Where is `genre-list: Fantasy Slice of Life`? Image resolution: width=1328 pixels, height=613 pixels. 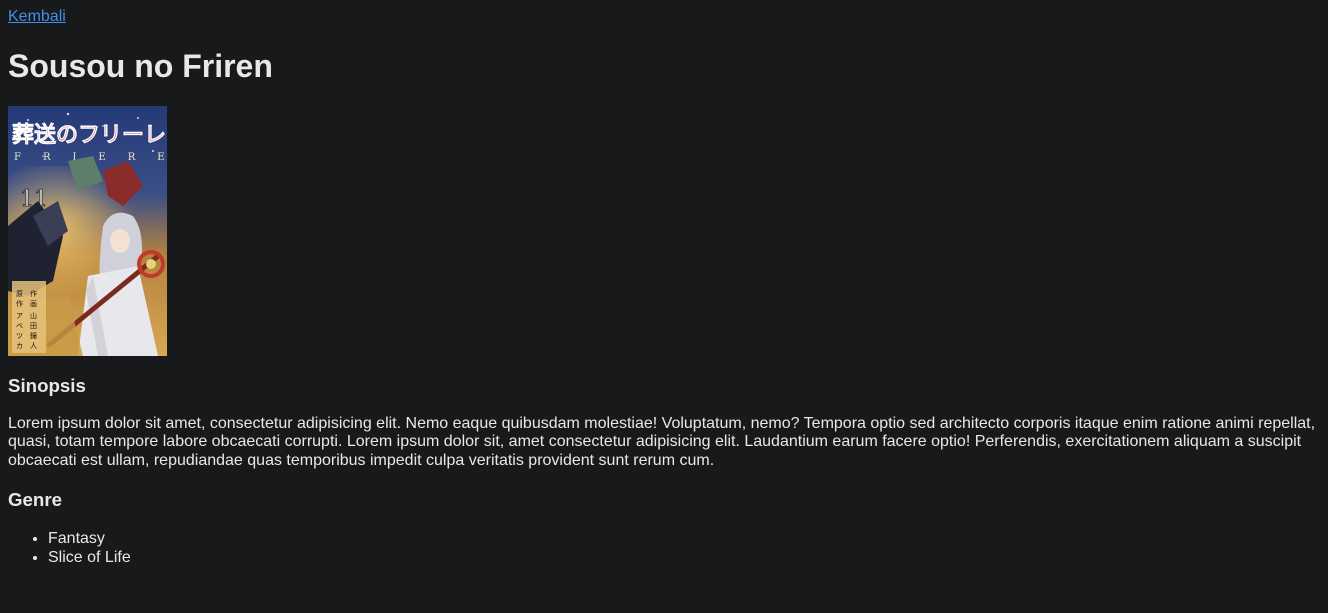
genre-list: Fantasy Slice of Life is located at coordinates (664, 548).